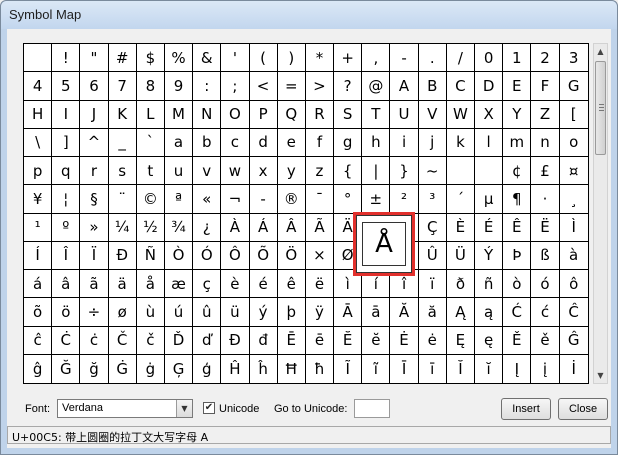 This screenshot has width=618, height=455. I want to click on symbol-cell: ě, so click(545, 340).